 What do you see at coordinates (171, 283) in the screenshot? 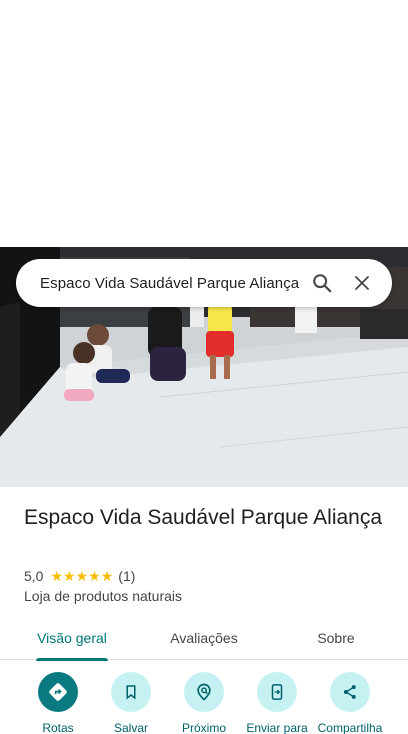
I see `search-input: Espaco Vida Saudável Parque Aliança` at bounding box center [171, 283].